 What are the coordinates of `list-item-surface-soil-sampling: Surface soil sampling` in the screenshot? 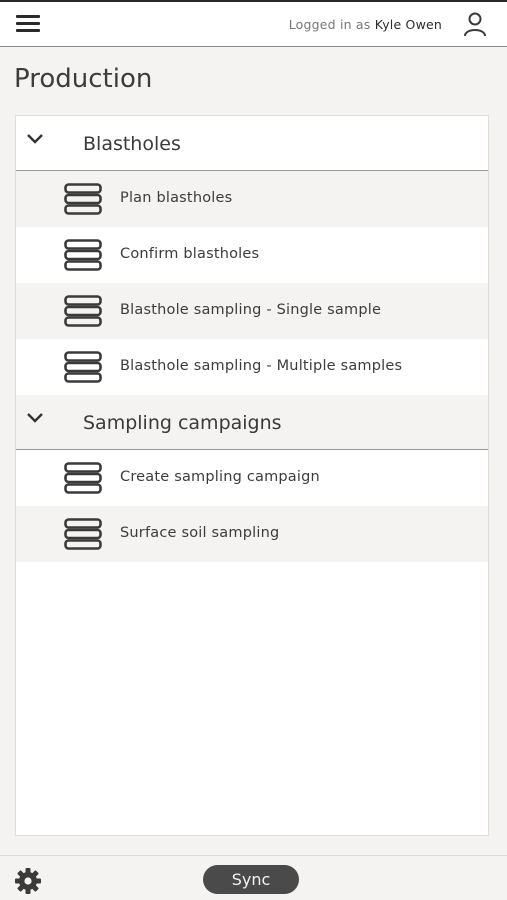 It's located at (252, 534).